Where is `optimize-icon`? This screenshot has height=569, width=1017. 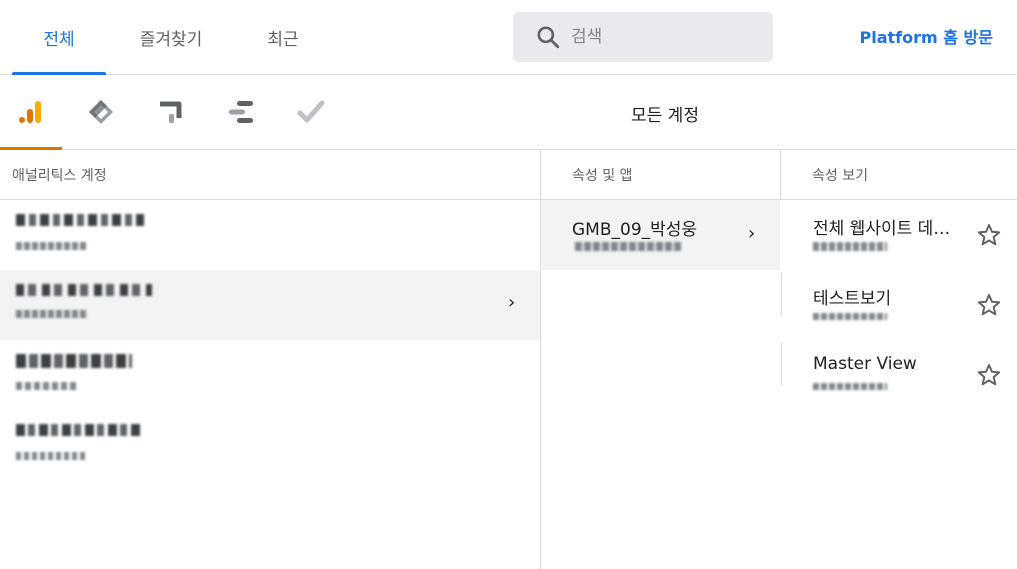
optimize-icon is located at coordinates (171, 112).